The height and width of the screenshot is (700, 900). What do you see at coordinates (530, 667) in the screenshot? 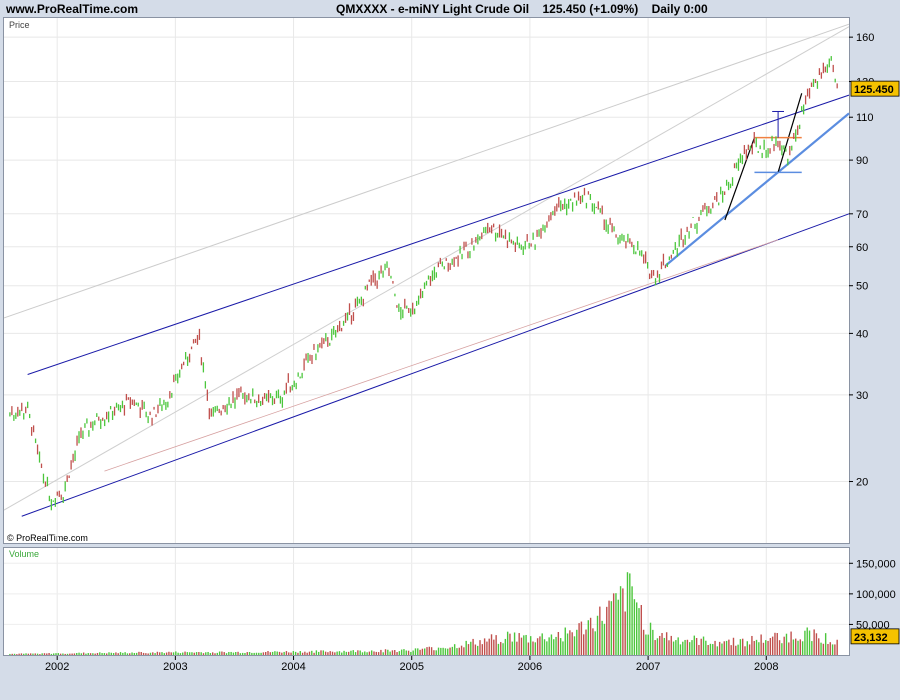
I see `time-tick-label: 2006` at bounding box center [530, 667].